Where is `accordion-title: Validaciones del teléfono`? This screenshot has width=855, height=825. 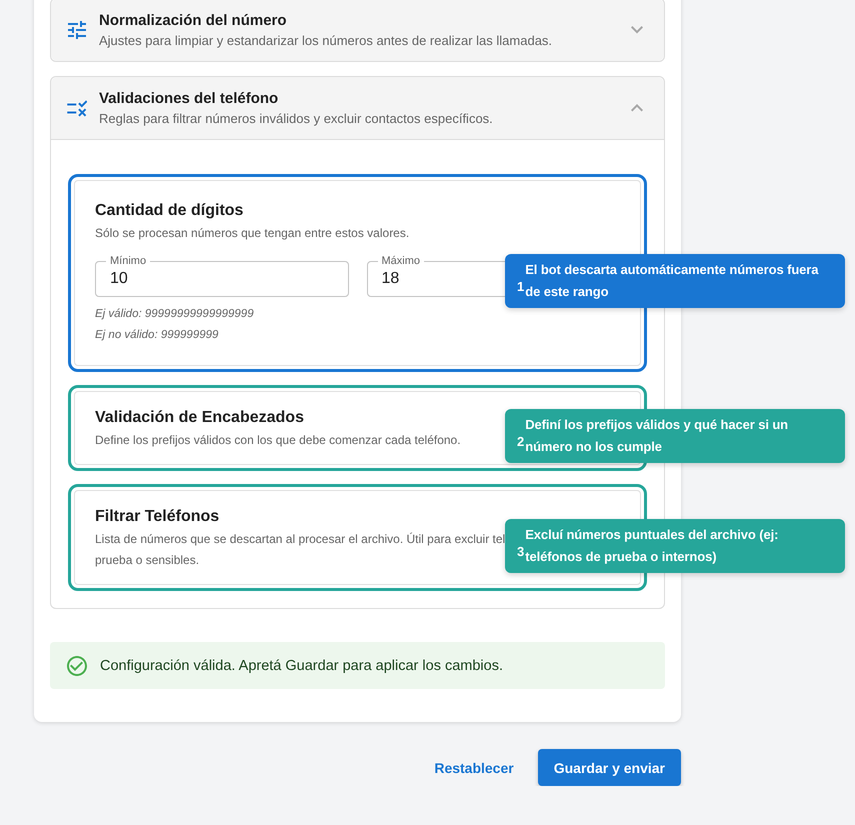
accordion-title: Validaciones del teléfono is located at coordinates (188, 98).